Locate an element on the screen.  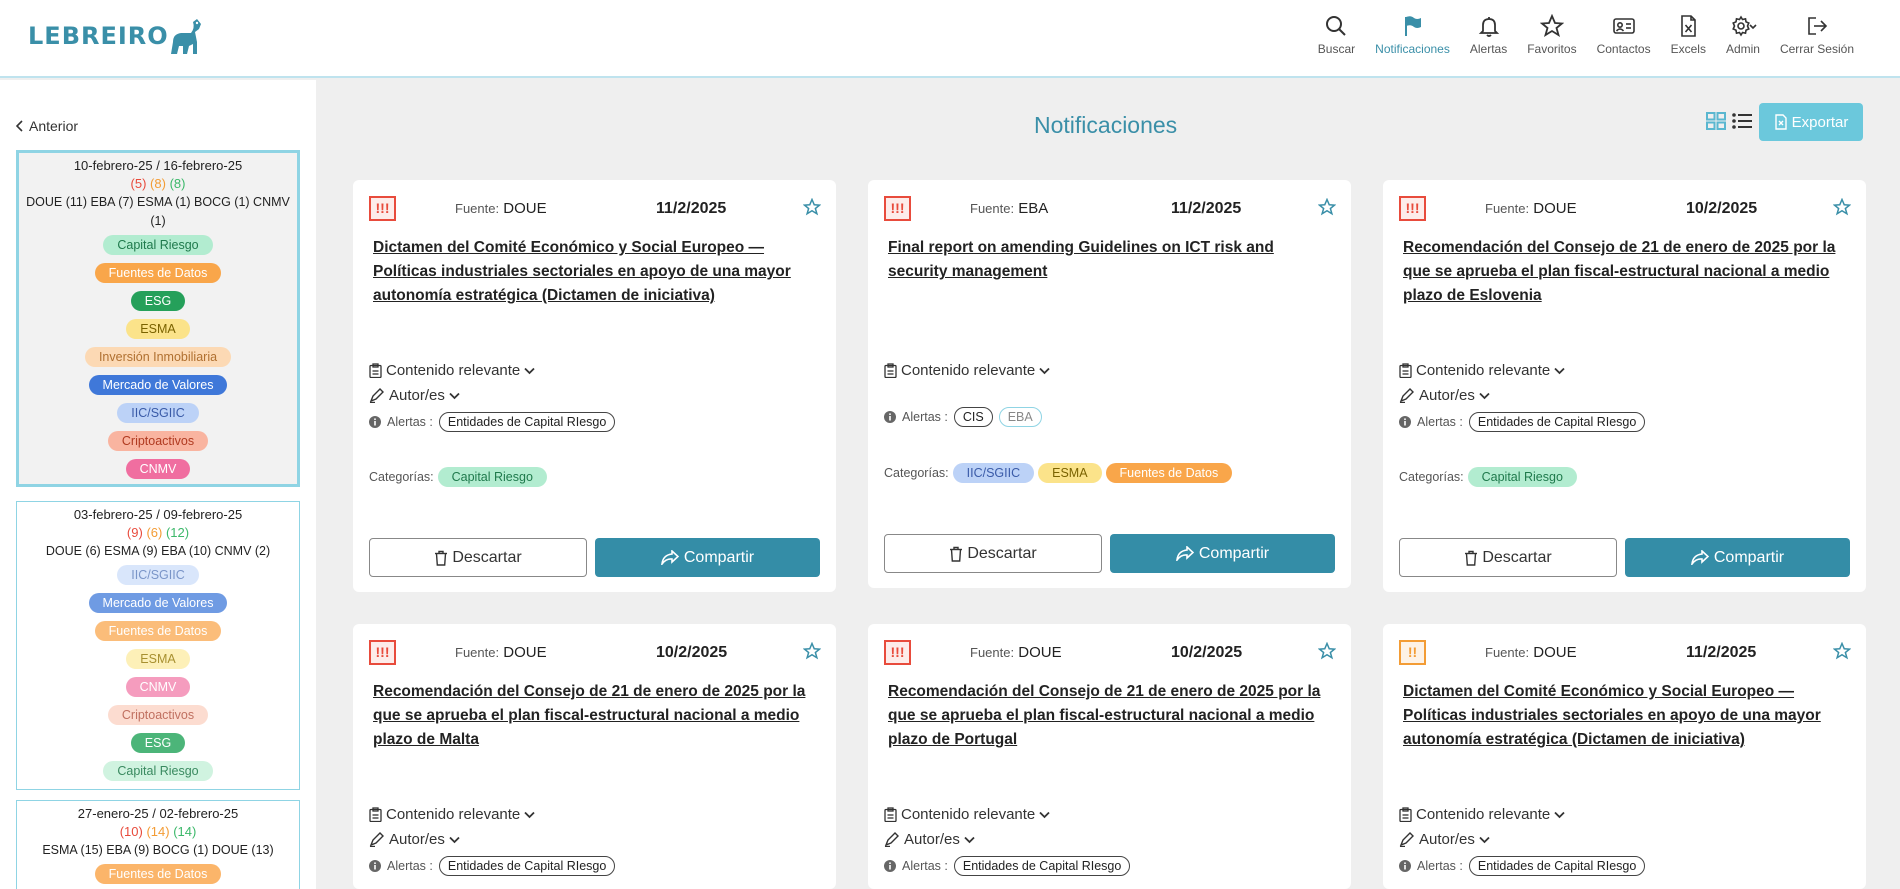
trash-icon is located at coordinates (441, 558).